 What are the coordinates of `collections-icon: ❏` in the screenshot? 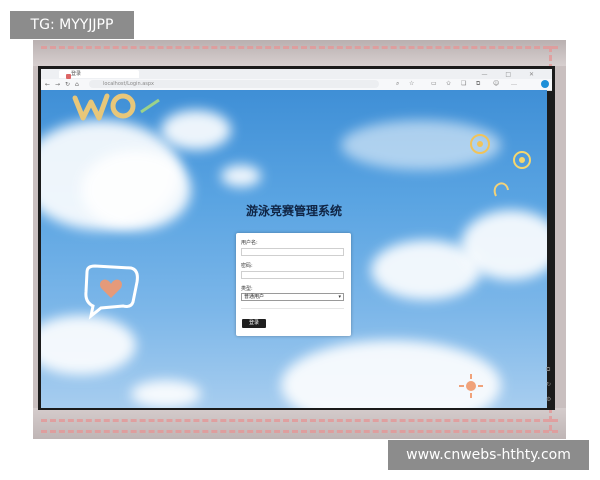 It's located at (463, 84).